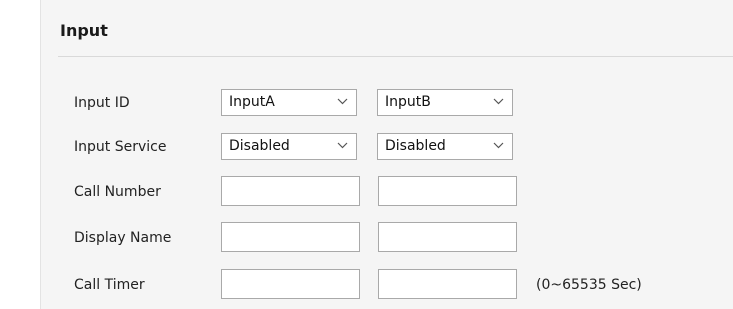 Image resolution: width=733 pixels, height=309 pixels. What do you see at coordinates (589, 285) in the screenshot?
I see `call-timer-range-hint: (0~65535 Sec)` at bounding box center [589, 285].